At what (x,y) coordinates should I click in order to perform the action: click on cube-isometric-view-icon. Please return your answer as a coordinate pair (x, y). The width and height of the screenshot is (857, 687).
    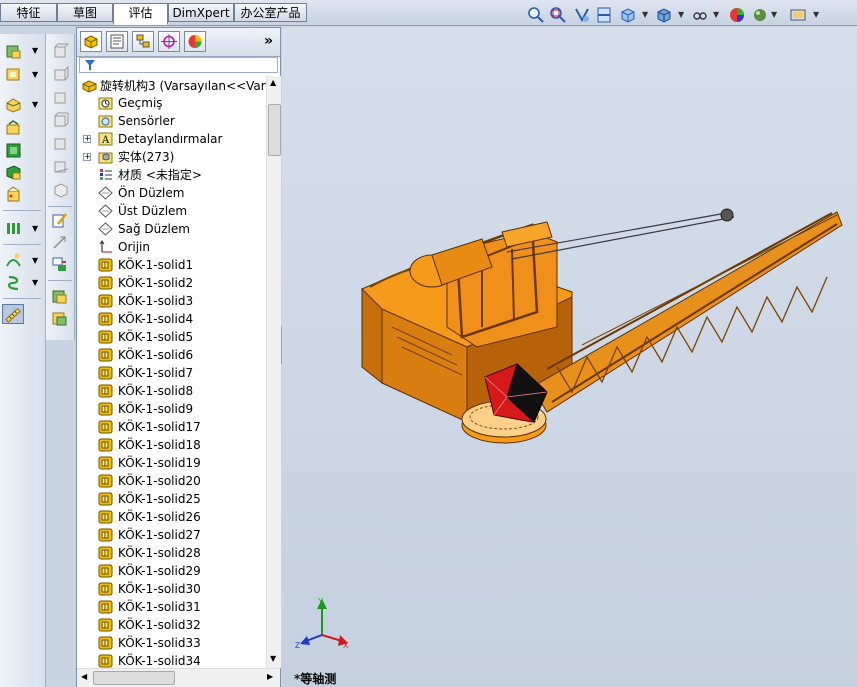
    Looking at the image, I should click on (60, 189).